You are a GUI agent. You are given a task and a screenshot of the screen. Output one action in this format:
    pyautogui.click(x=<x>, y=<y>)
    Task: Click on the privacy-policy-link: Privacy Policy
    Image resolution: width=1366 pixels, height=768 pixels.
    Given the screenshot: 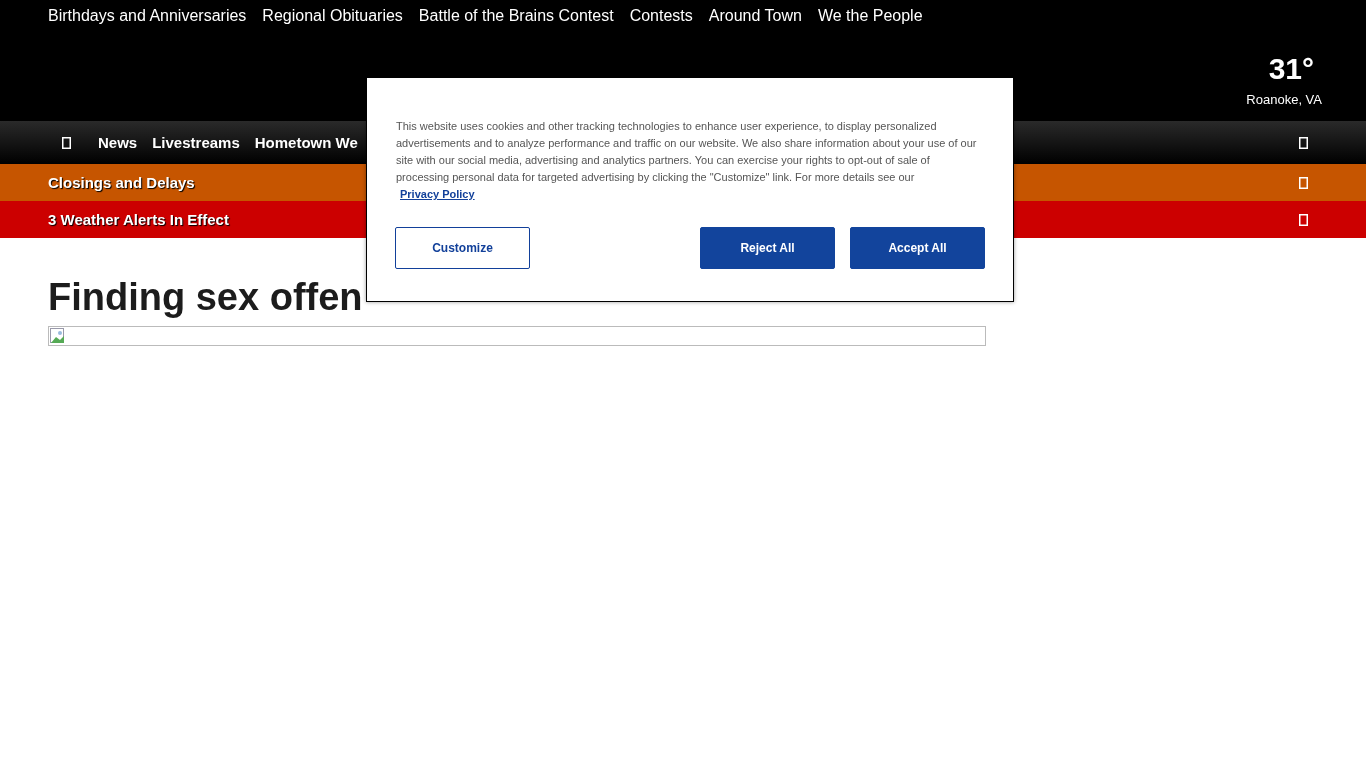 What is the action you would take?
    pyautogui.click(x=437, y=194)
    